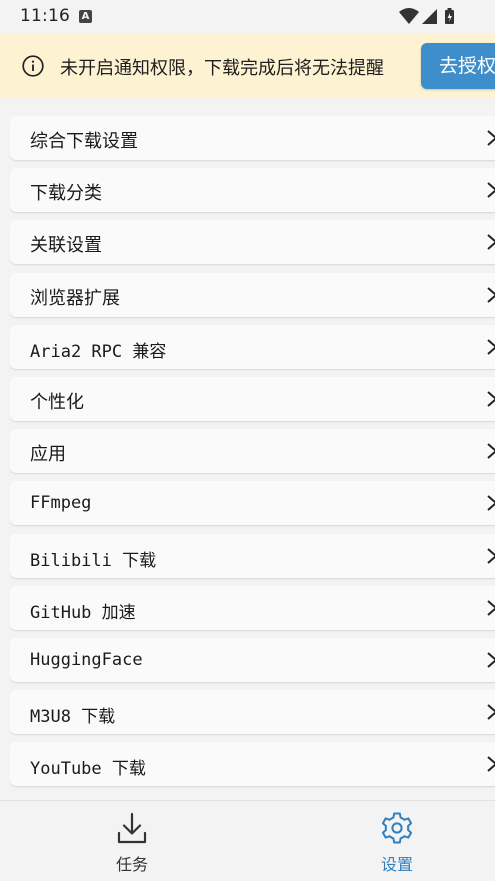 Image resolution: width=495 pixels, height=881 pixels. I want to click on settings-item-label: GitHub 加速, so click(83, 612).